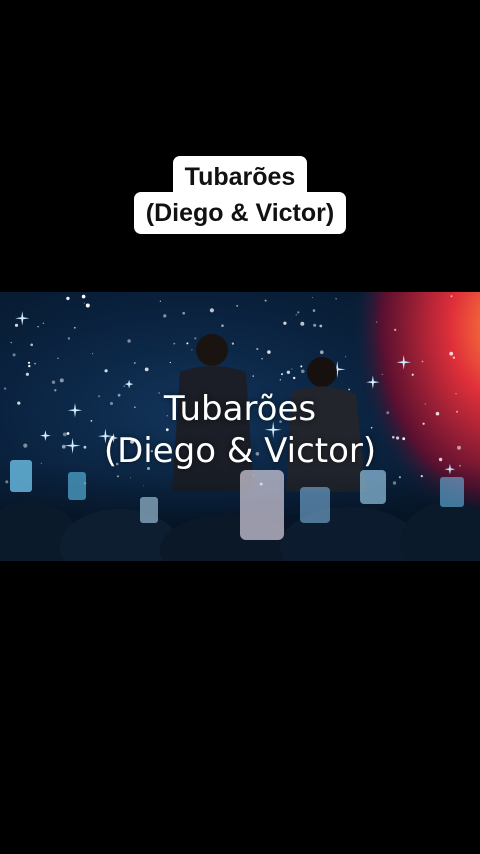  I want to click on overlay-line-2: (Diego & Victor), so click(240, 451).